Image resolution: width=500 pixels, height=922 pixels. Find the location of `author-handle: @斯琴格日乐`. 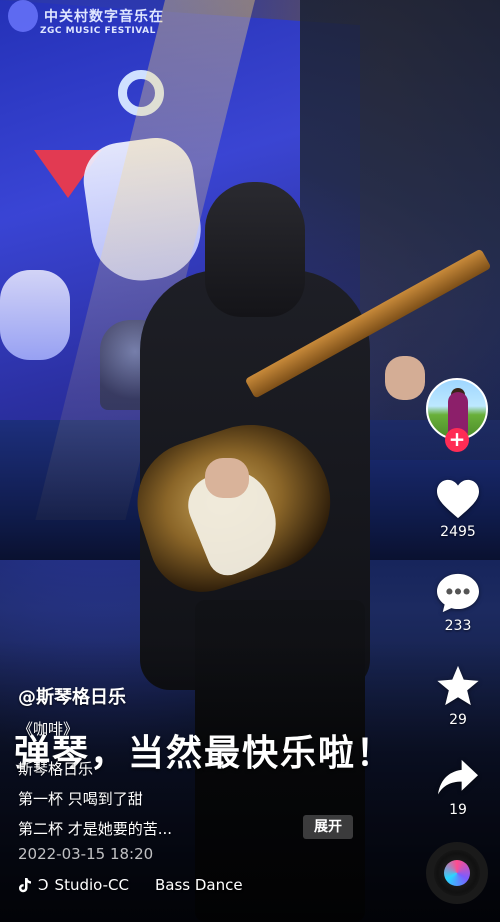

author-handle: @斯琴格日乐 is located at coordinates (72, 696).